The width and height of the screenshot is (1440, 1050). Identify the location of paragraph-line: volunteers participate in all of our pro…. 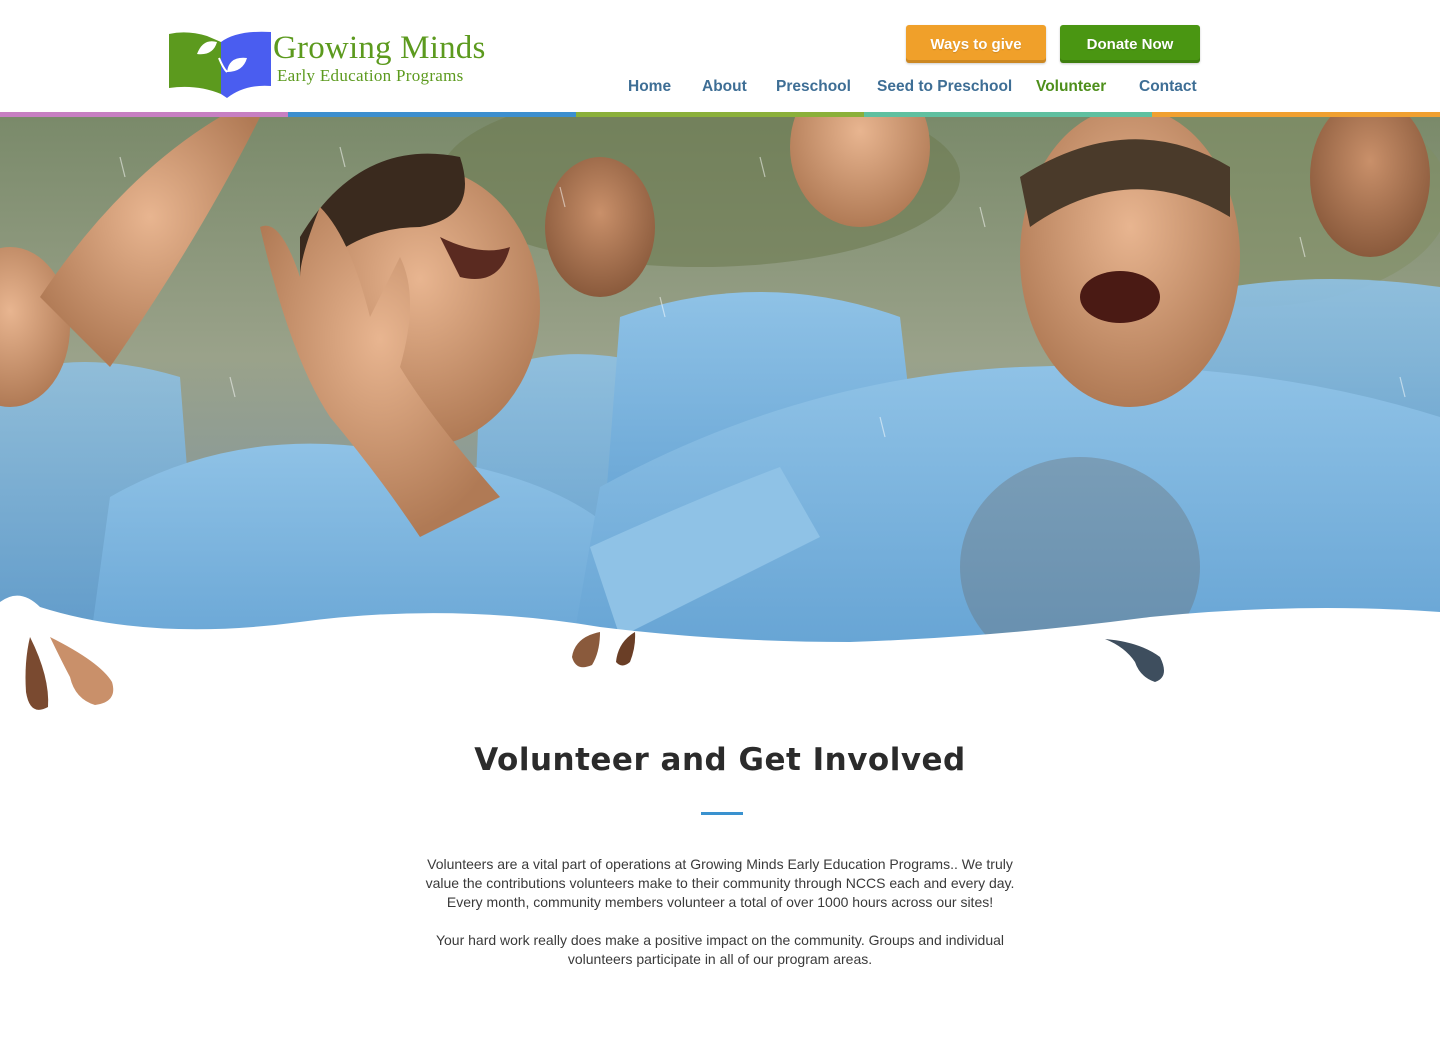
(720, 959).